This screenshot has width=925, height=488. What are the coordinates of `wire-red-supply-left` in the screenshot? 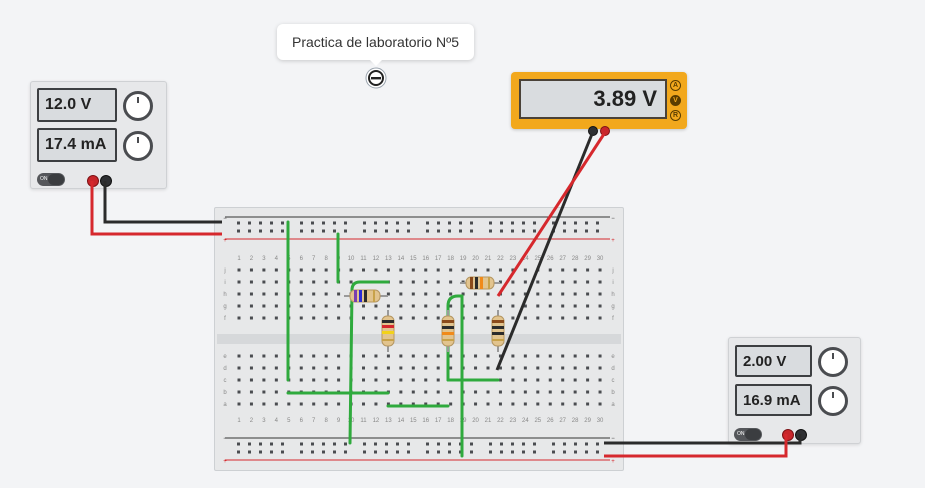 It's located at (156, 208).